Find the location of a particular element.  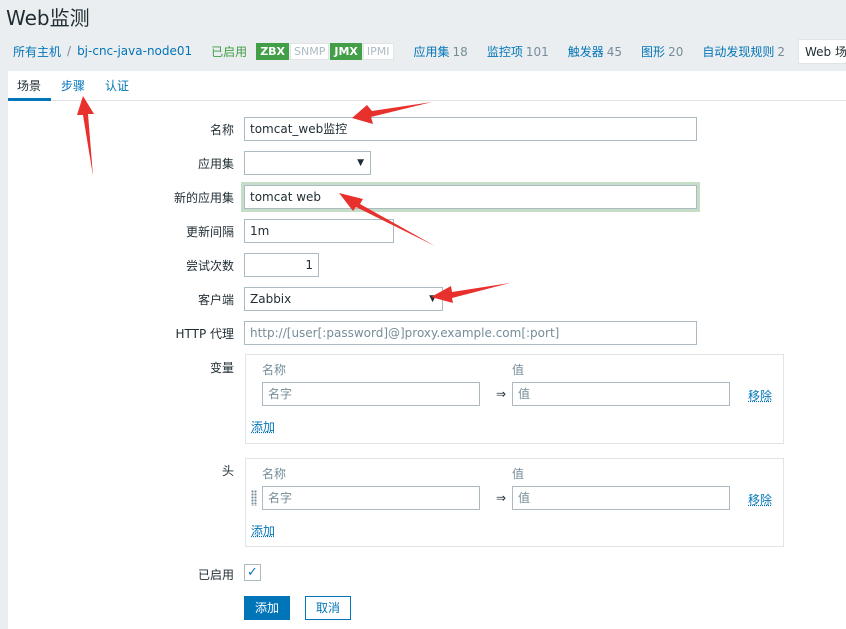

variable-remove-link: 移除 is located at coordinates (760, 395).